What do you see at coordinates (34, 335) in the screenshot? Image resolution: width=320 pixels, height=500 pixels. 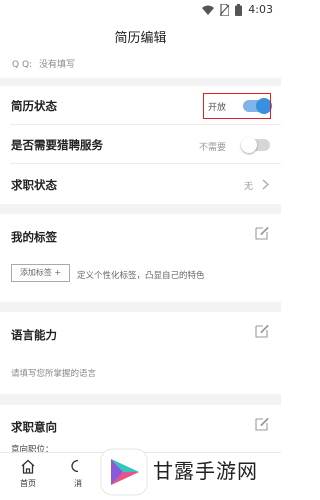 I see `language-section-title: 语言能力` at bounding box center [34, 335].